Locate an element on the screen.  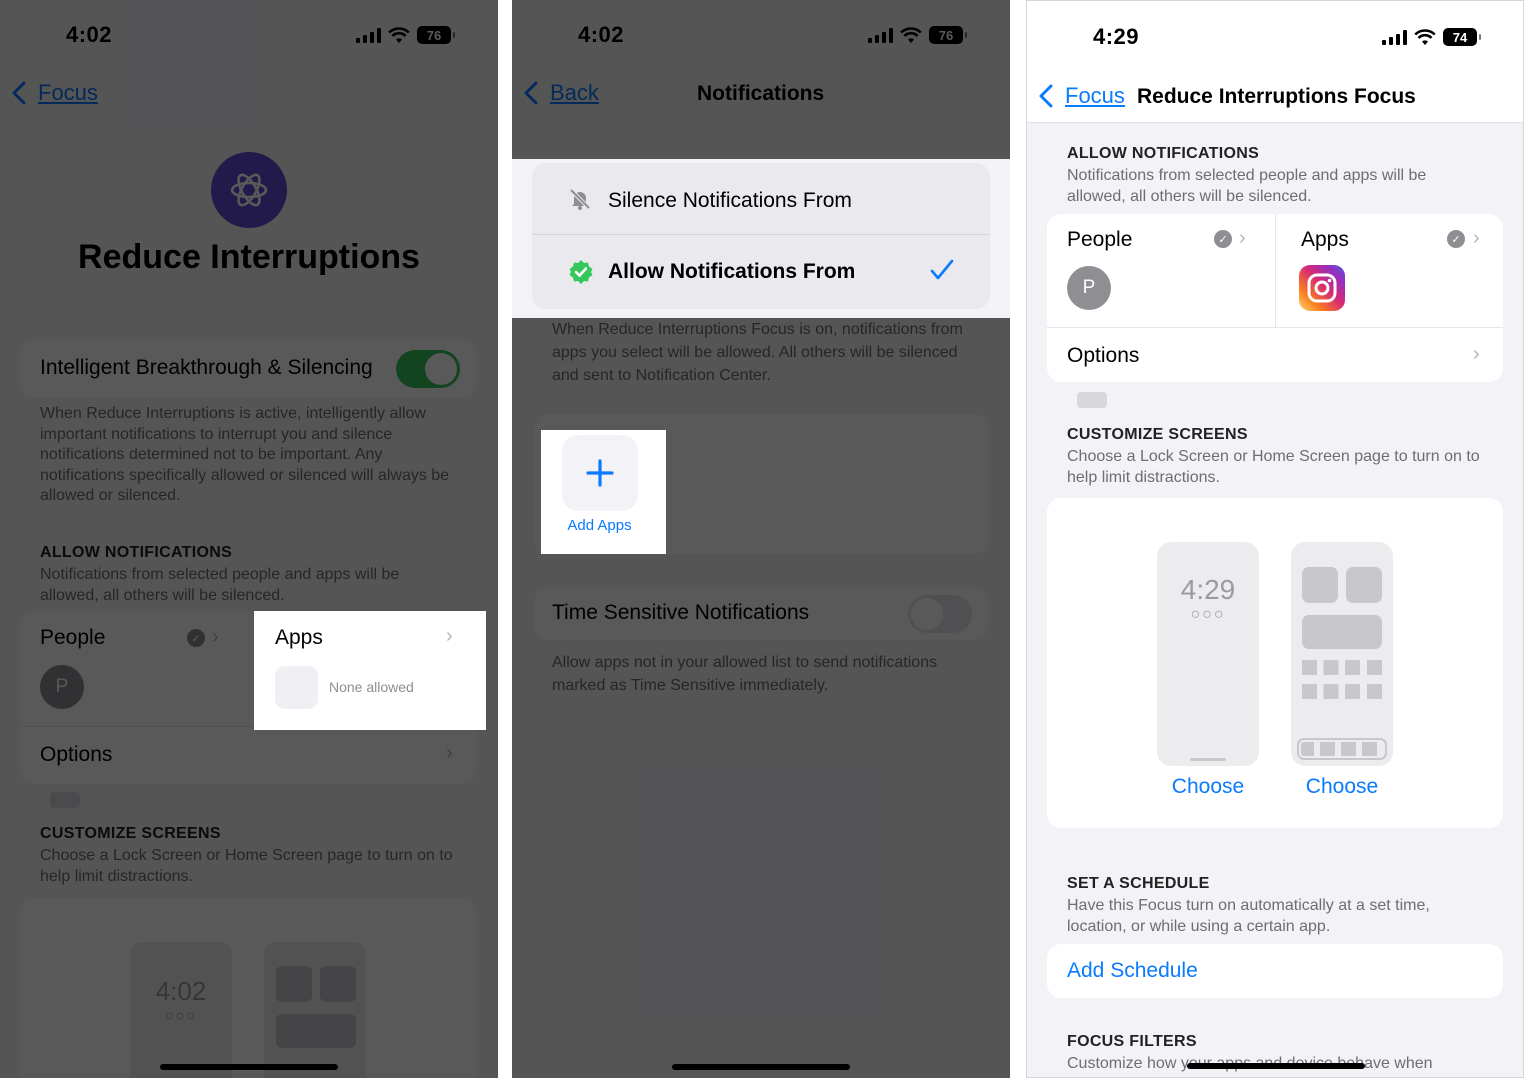
add-schedule-button: Add Schedule is located at coordinates (1132, 971).